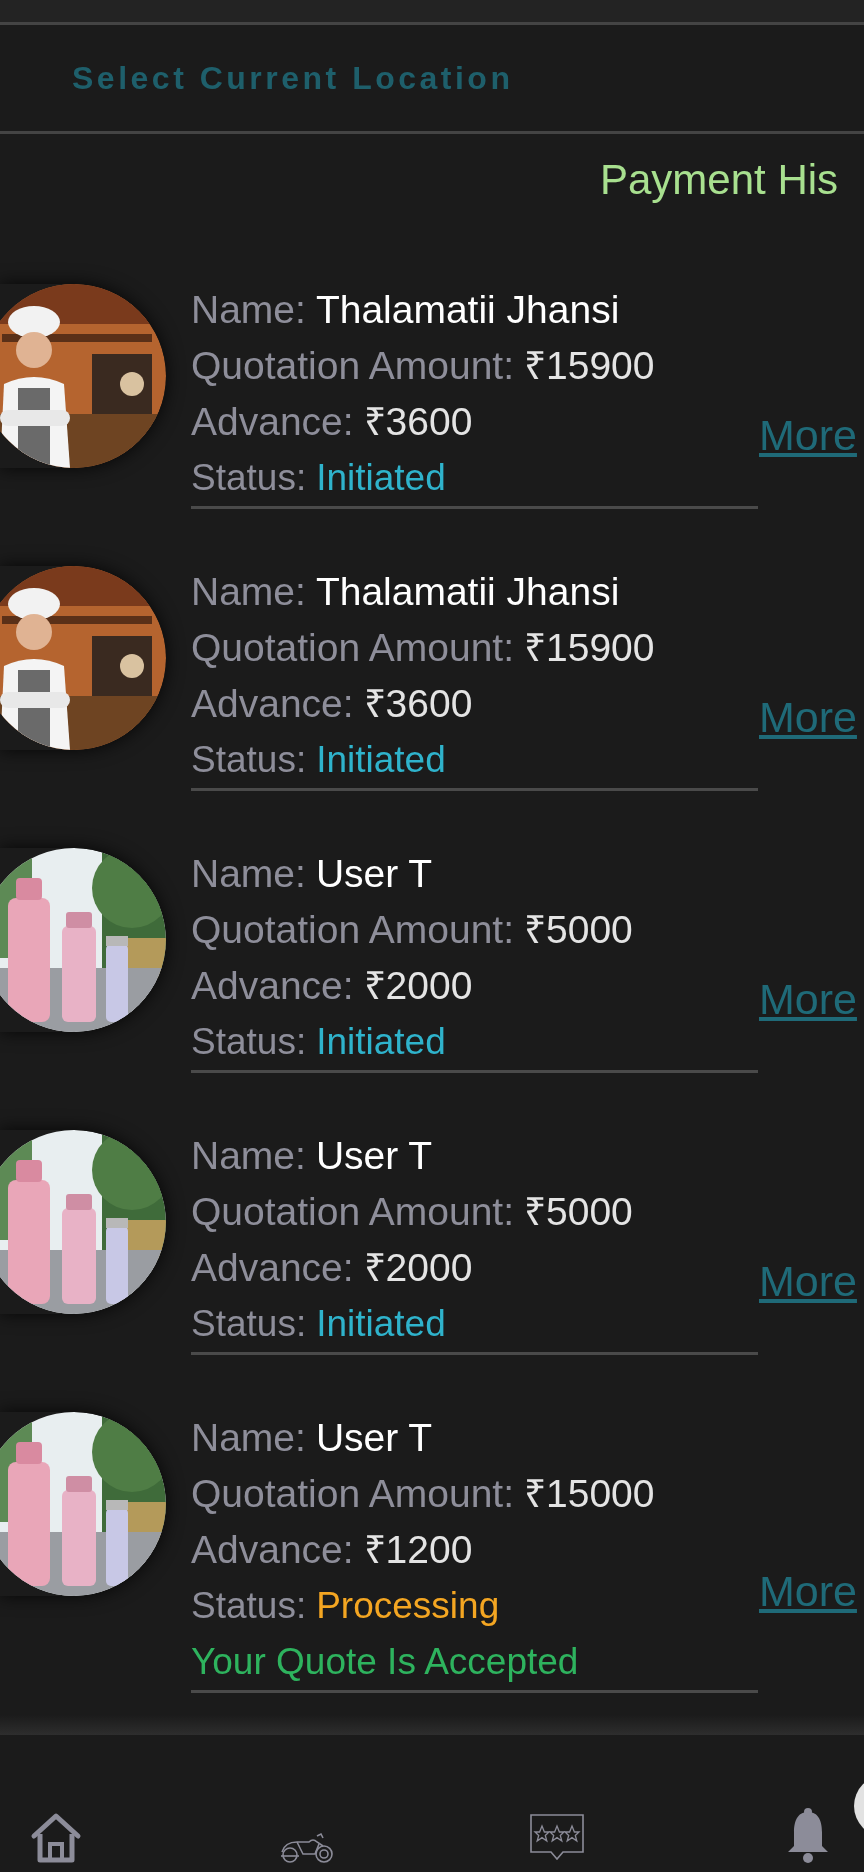  Describe the element at coordinates (408, 1606) in the screenshot. I see `status-value: Processing` at that location.